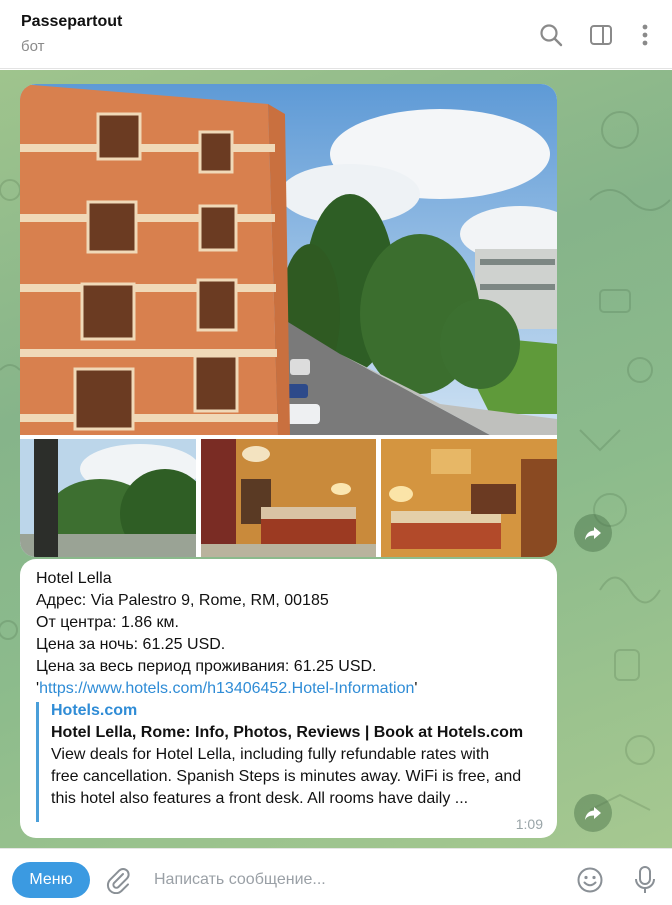 This screenshot has height=905, width=672. Describe the element at coordinates (354, 880) in the screenshot. I see `message-input` at that location.